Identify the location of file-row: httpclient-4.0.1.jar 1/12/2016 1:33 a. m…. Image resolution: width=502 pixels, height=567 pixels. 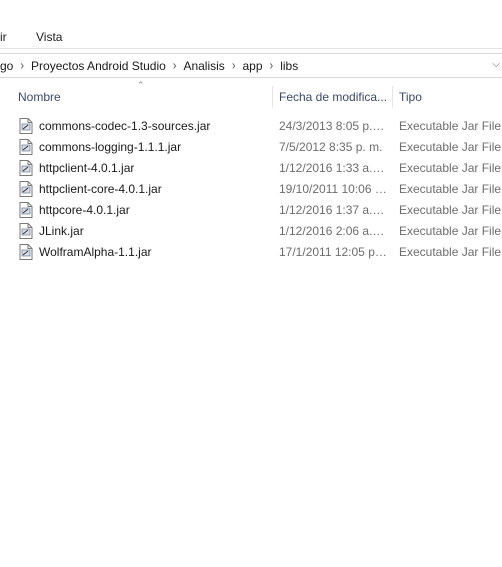
(251, 168).